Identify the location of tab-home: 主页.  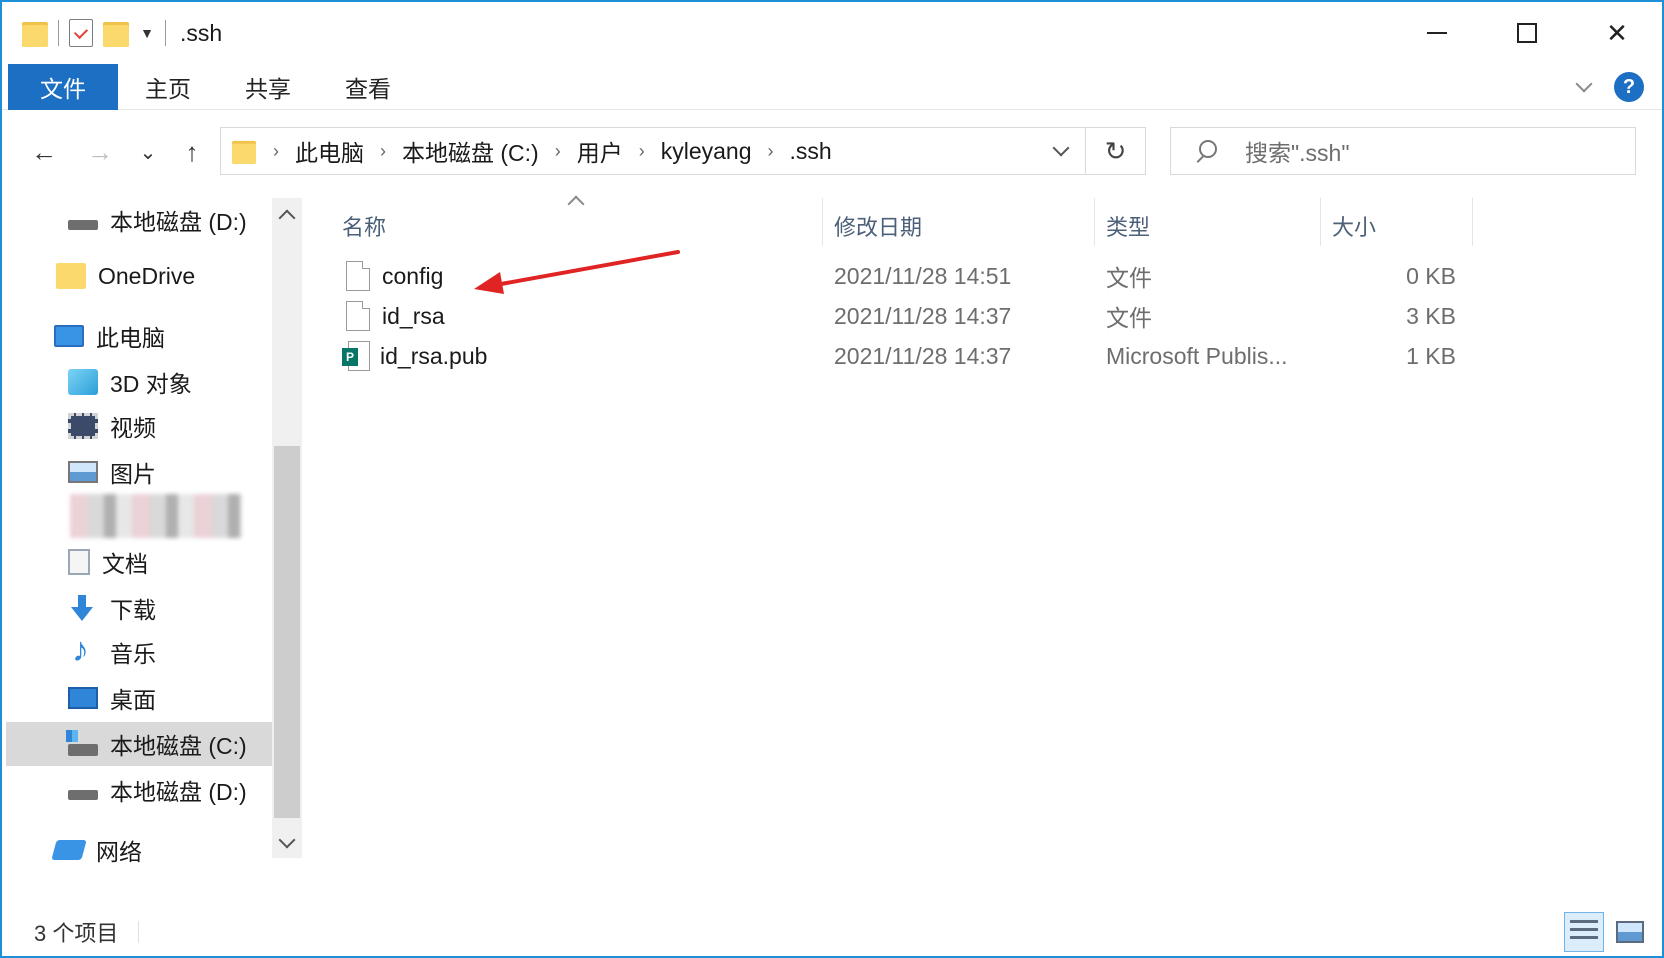
(168, 87).